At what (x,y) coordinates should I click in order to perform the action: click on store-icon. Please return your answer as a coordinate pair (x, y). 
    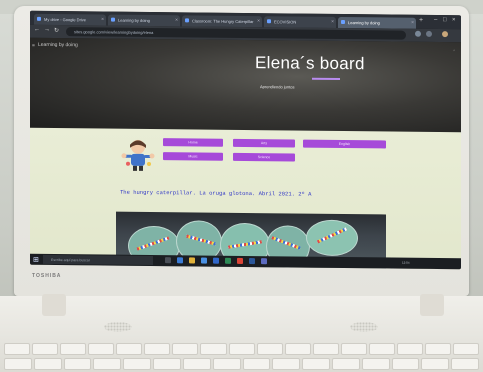
    Looking at the image, I should click on (204, 260).